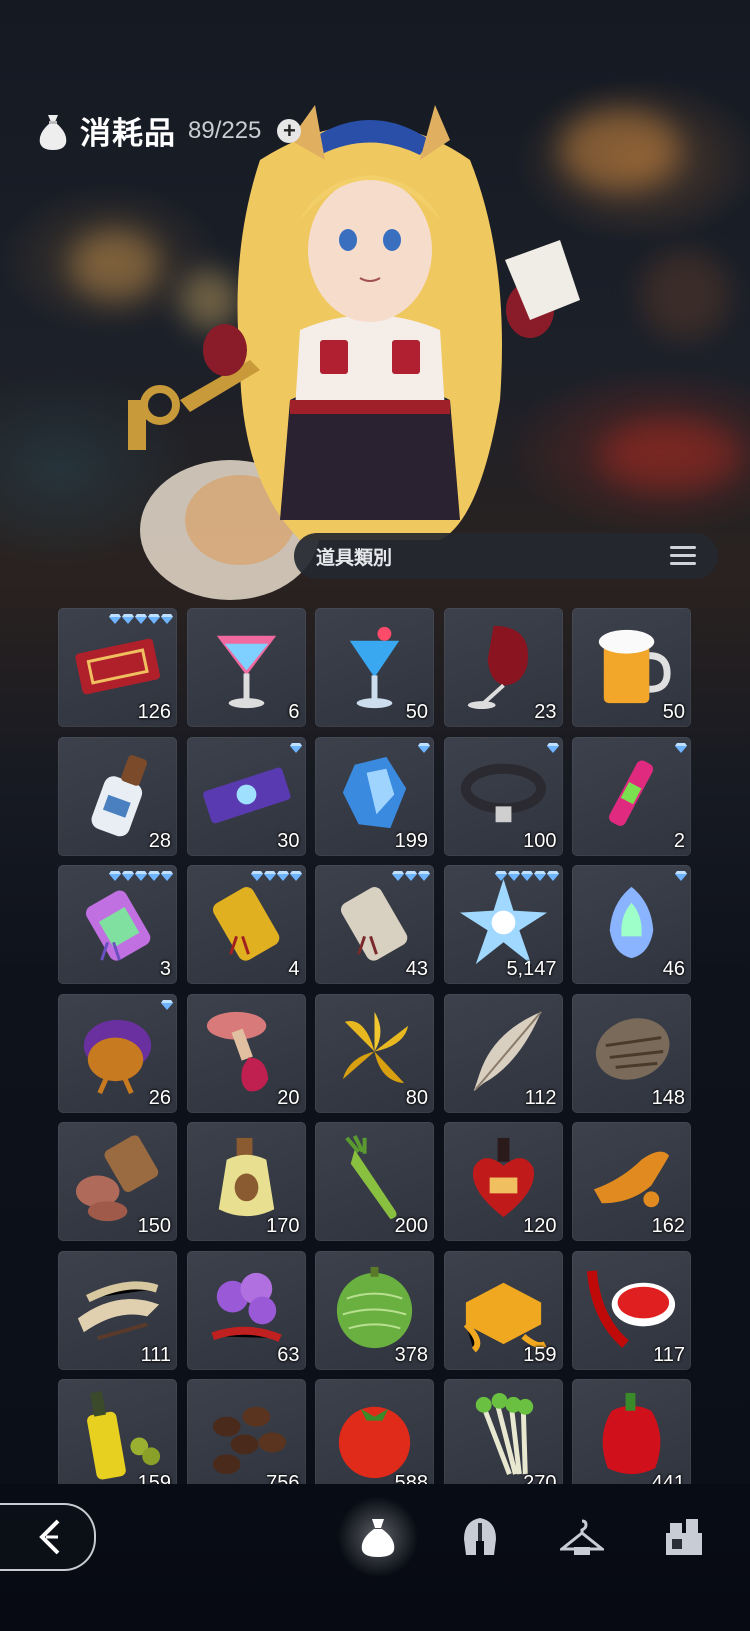 This screenshot has height=1631, width=750. I want to click on red-pepper-icon, so click(631, 1433).